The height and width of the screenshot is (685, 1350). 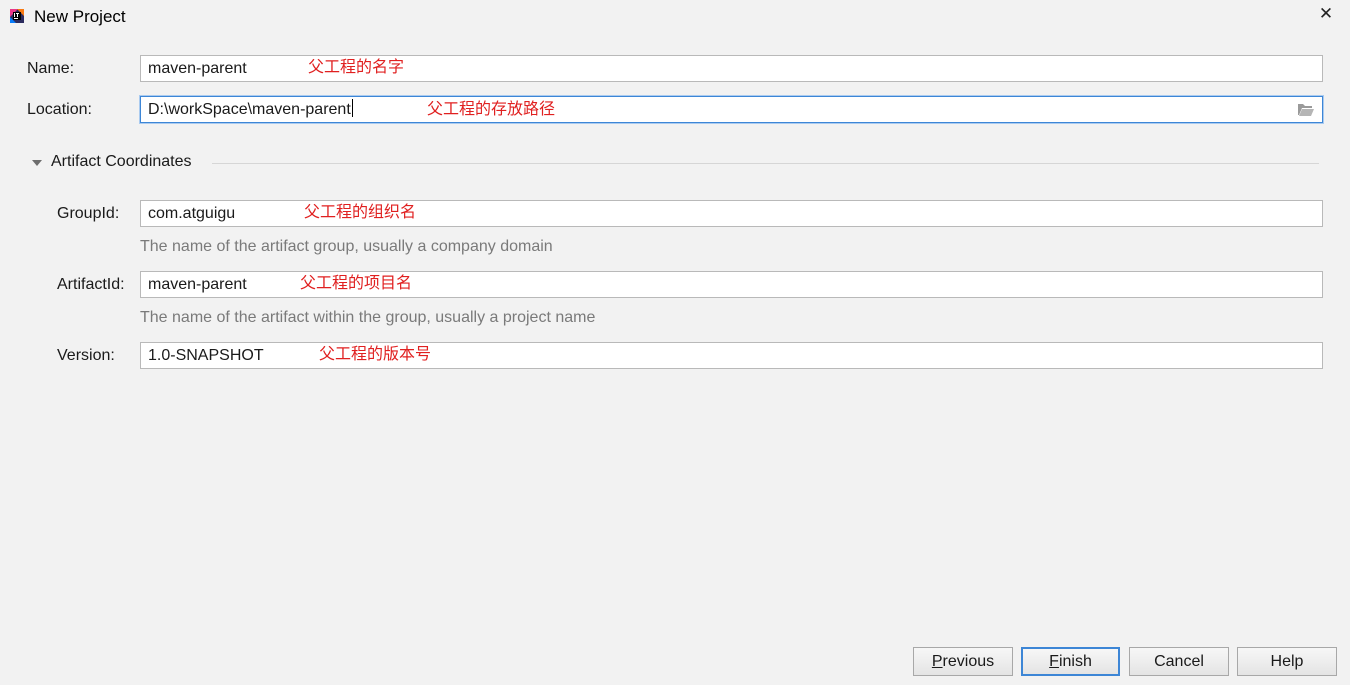 What do you see at coordinates (192, 213) in the screenshot?
I see `groupid-value: com.atguigu` at bounding box center [192, 213].